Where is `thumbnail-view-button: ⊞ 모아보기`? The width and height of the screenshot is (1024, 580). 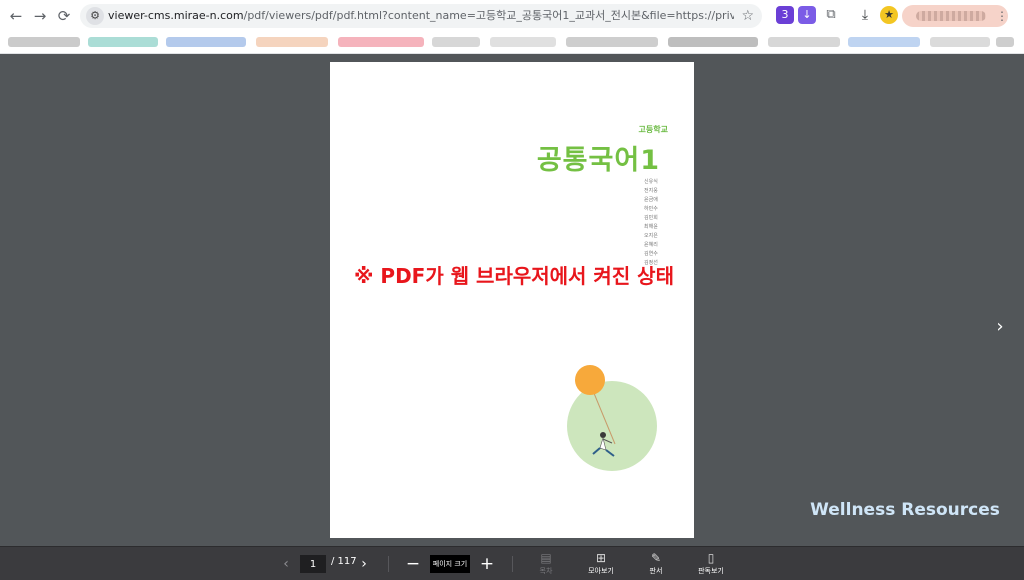
thumbnail-view-button: ⊞ 모아보기 is located at coordinates (601, 564).